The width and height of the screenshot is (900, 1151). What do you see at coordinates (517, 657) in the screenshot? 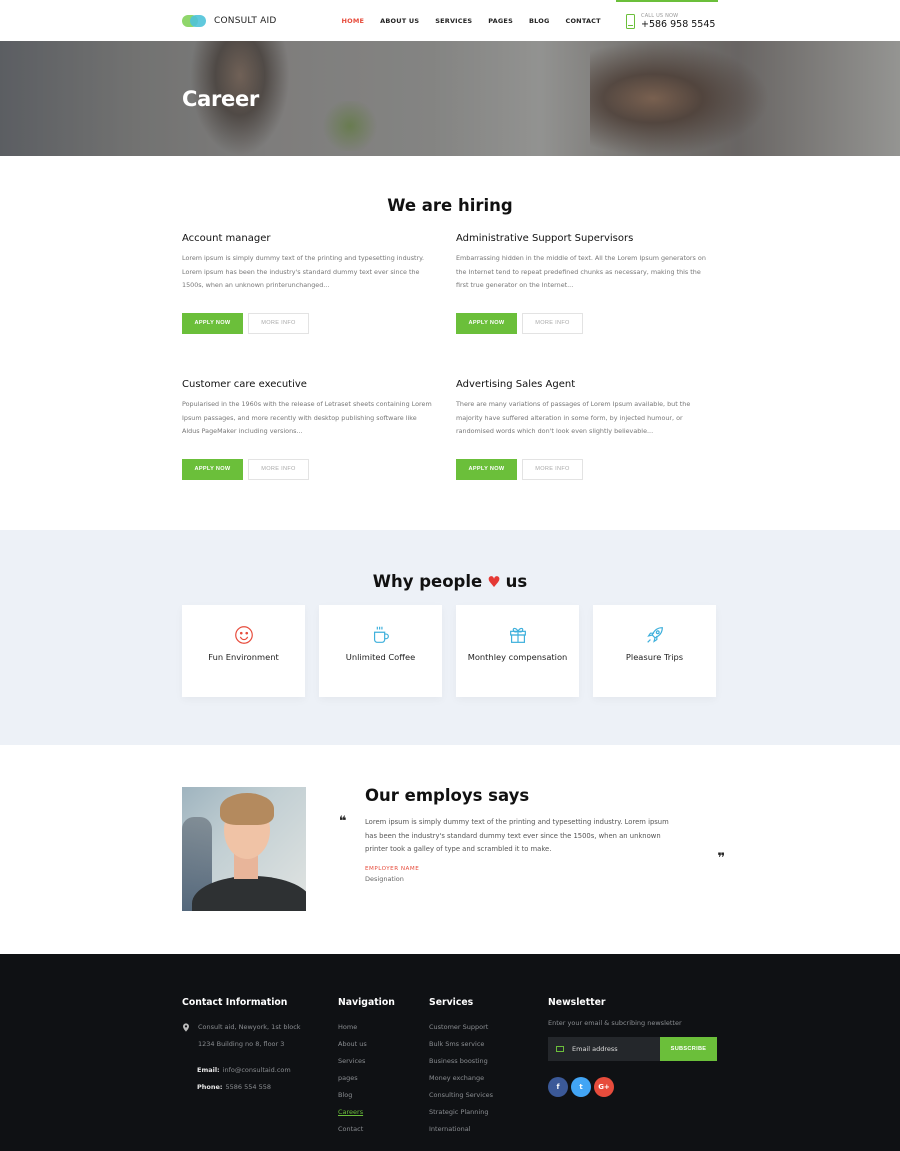
I see `perk-label: Monthley compensation` at bounding box center [517, 657].